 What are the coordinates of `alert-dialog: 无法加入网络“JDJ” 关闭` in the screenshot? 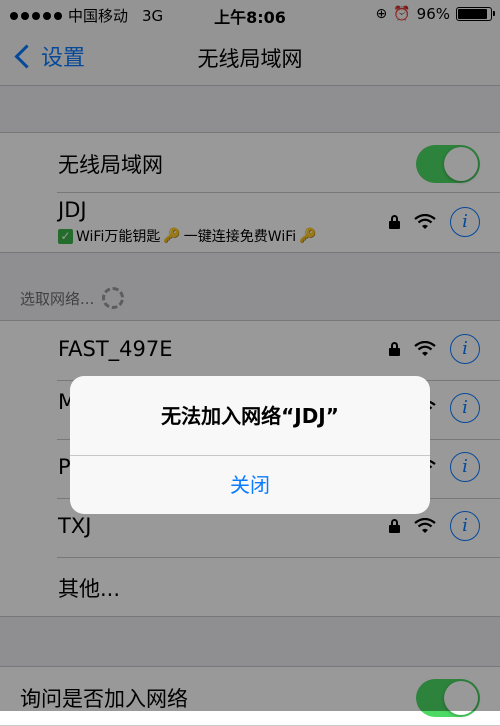 It's located at (250, 445).